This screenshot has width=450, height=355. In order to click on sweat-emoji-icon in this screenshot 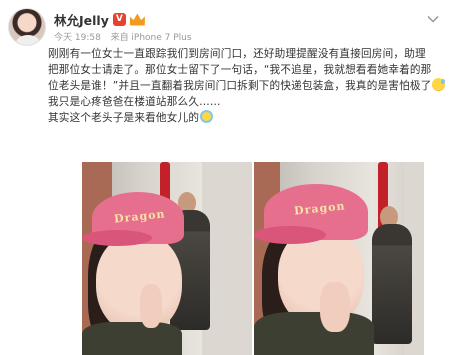, I will do `click(439, 84)`.